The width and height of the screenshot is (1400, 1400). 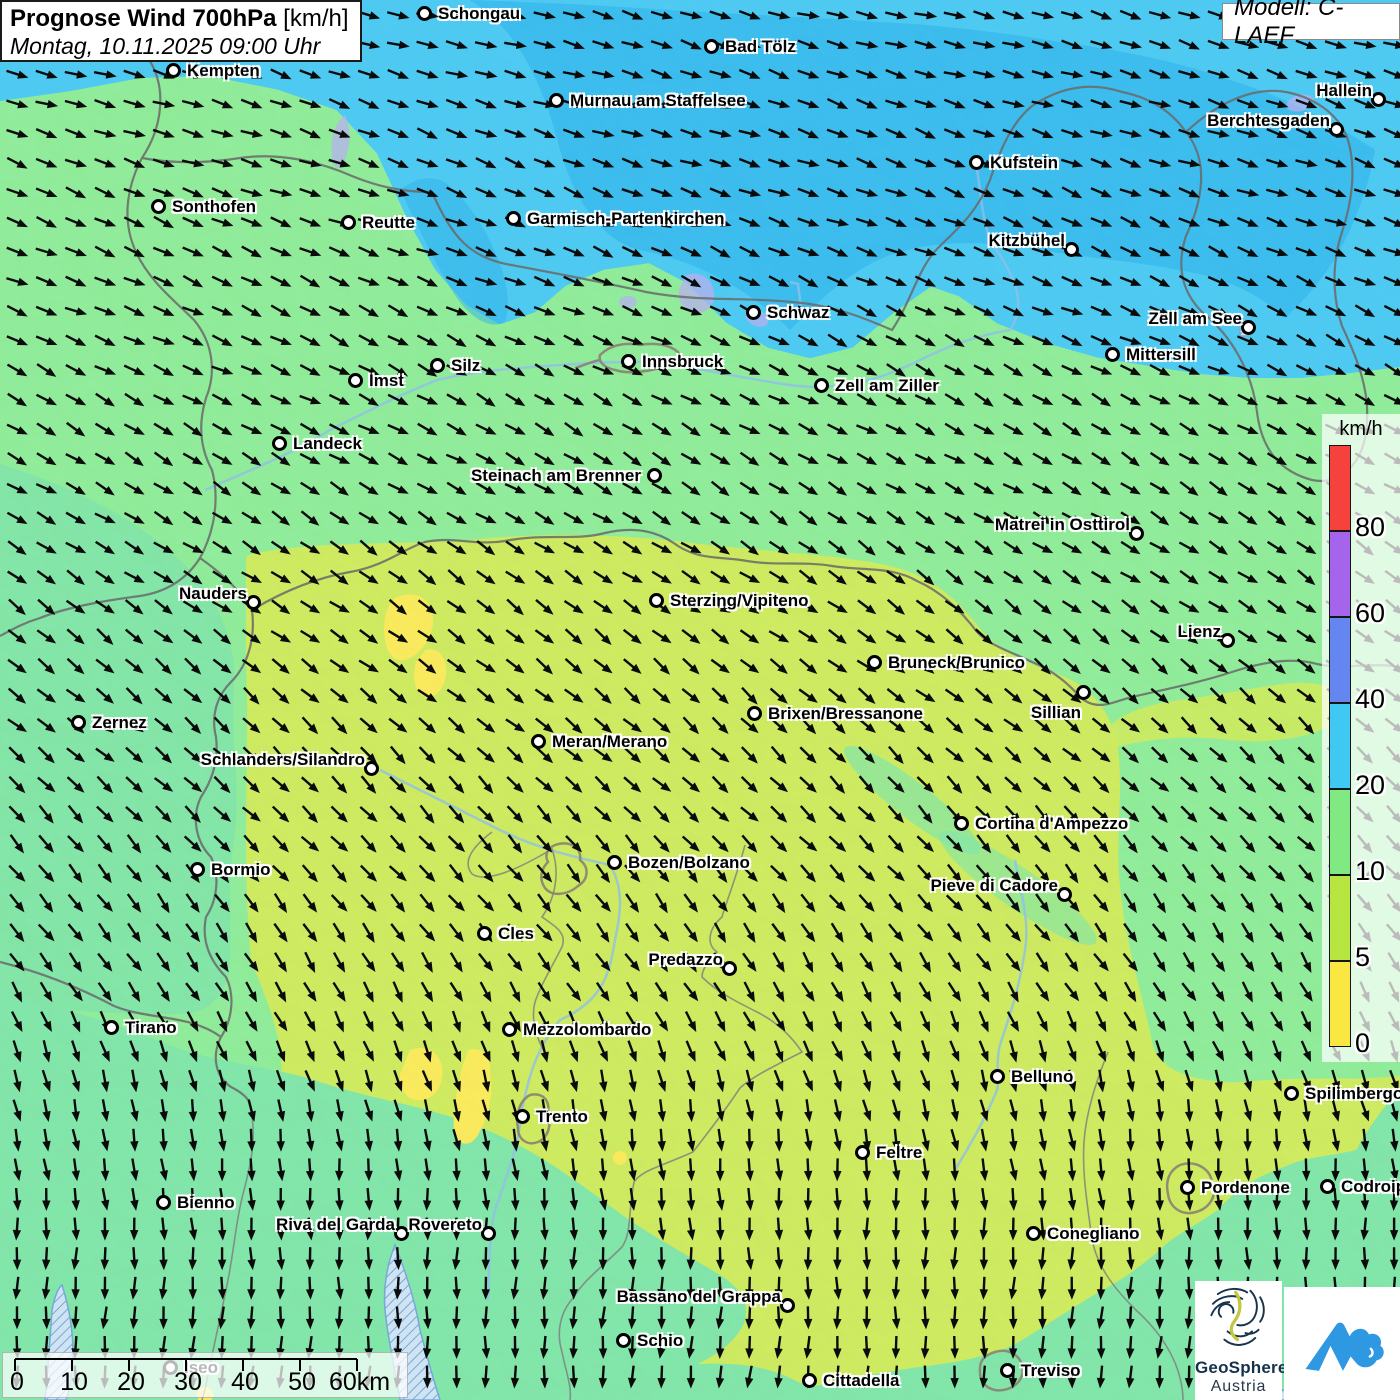 What do you see at coordinates (689, 862) in the screenshot?
I see `city-label: Bozen/Bolzano` at bounding box center [689, 862].